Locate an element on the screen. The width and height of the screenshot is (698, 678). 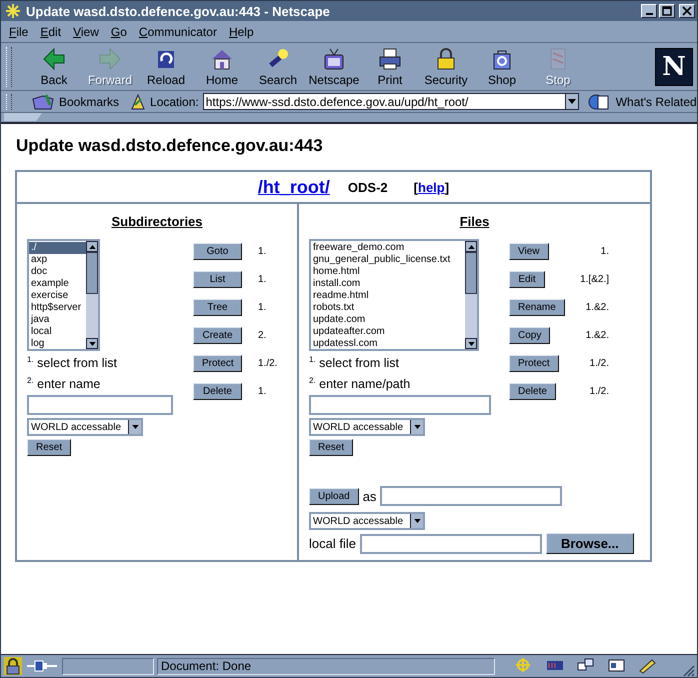
toolbar-button: Netscape is located at coordinates (334, 66).